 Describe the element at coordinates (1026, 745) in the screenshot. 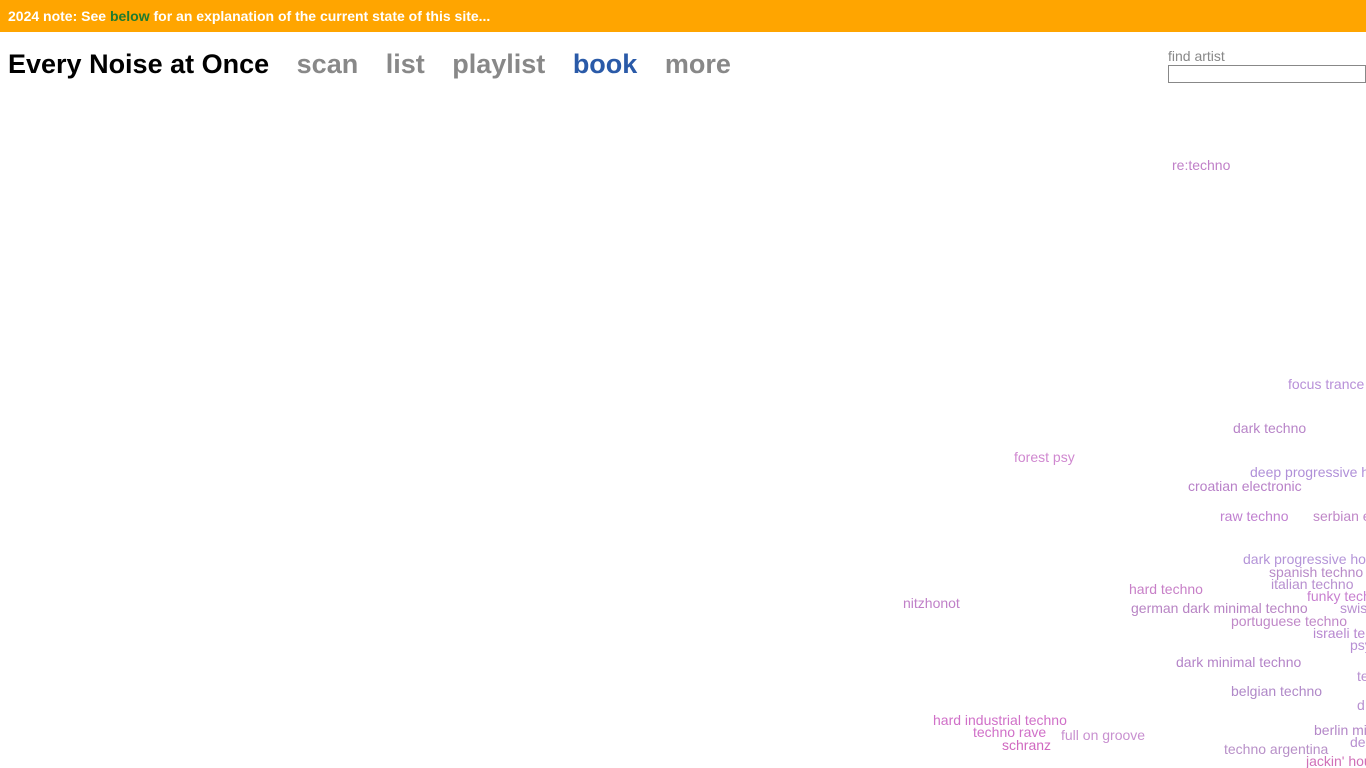

I see `genre-schranz: schranz` at that location.